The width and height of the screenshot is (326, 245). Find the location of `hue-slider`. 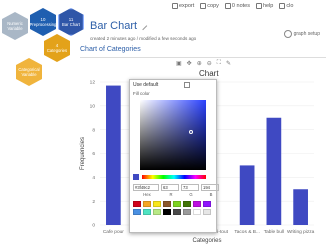

hue-slider is located at coordinates (174, 177).